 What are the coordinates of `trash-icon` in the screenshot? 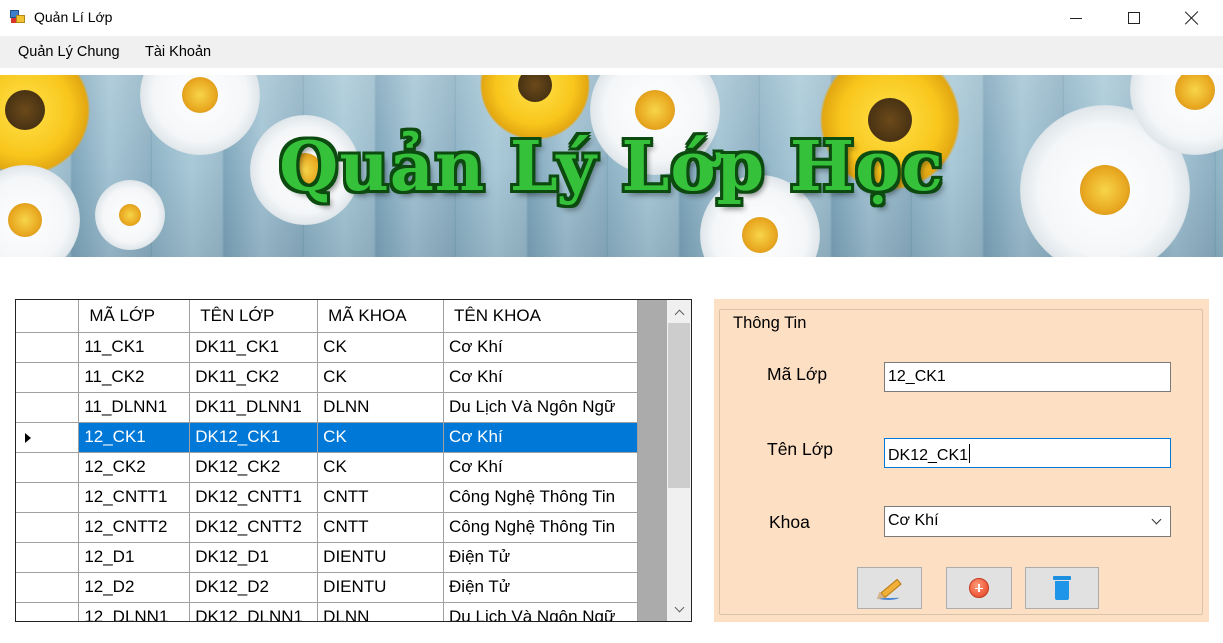 It's located at (1062, 588).